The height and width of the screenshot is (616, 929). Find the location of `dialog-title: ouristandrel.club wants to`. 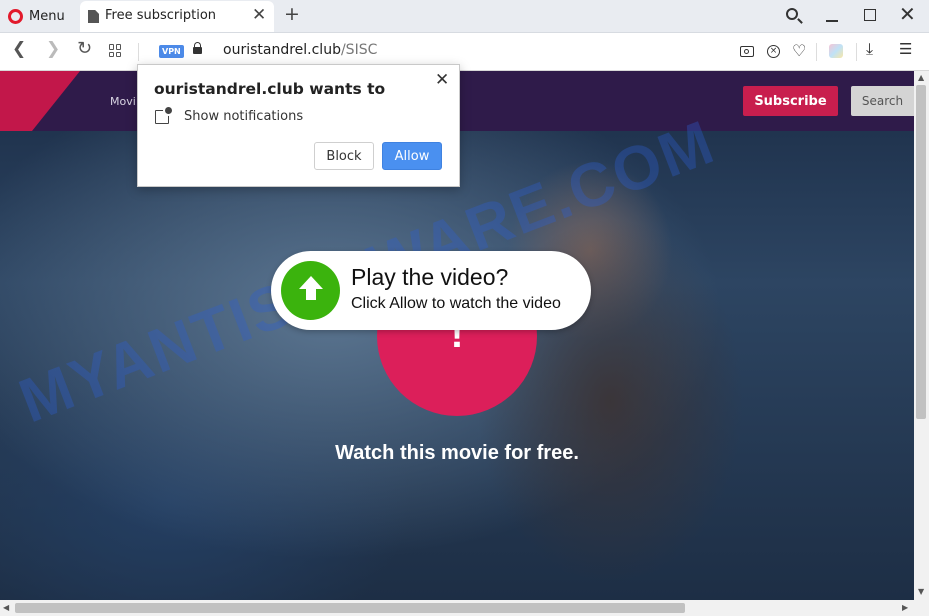

dialog-title: ouristandrel.club wants to is located at coordinates (270, 89).